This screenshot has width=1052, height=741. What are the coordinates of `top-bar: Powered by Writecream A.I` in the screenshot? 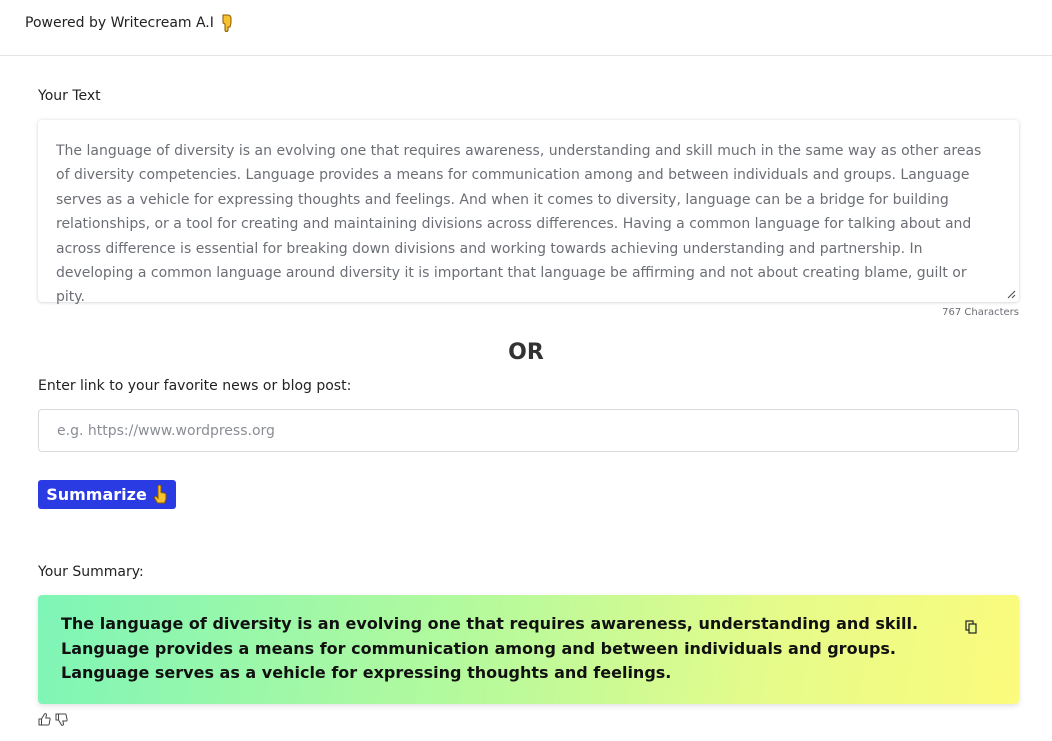 It's located at (526, 28).